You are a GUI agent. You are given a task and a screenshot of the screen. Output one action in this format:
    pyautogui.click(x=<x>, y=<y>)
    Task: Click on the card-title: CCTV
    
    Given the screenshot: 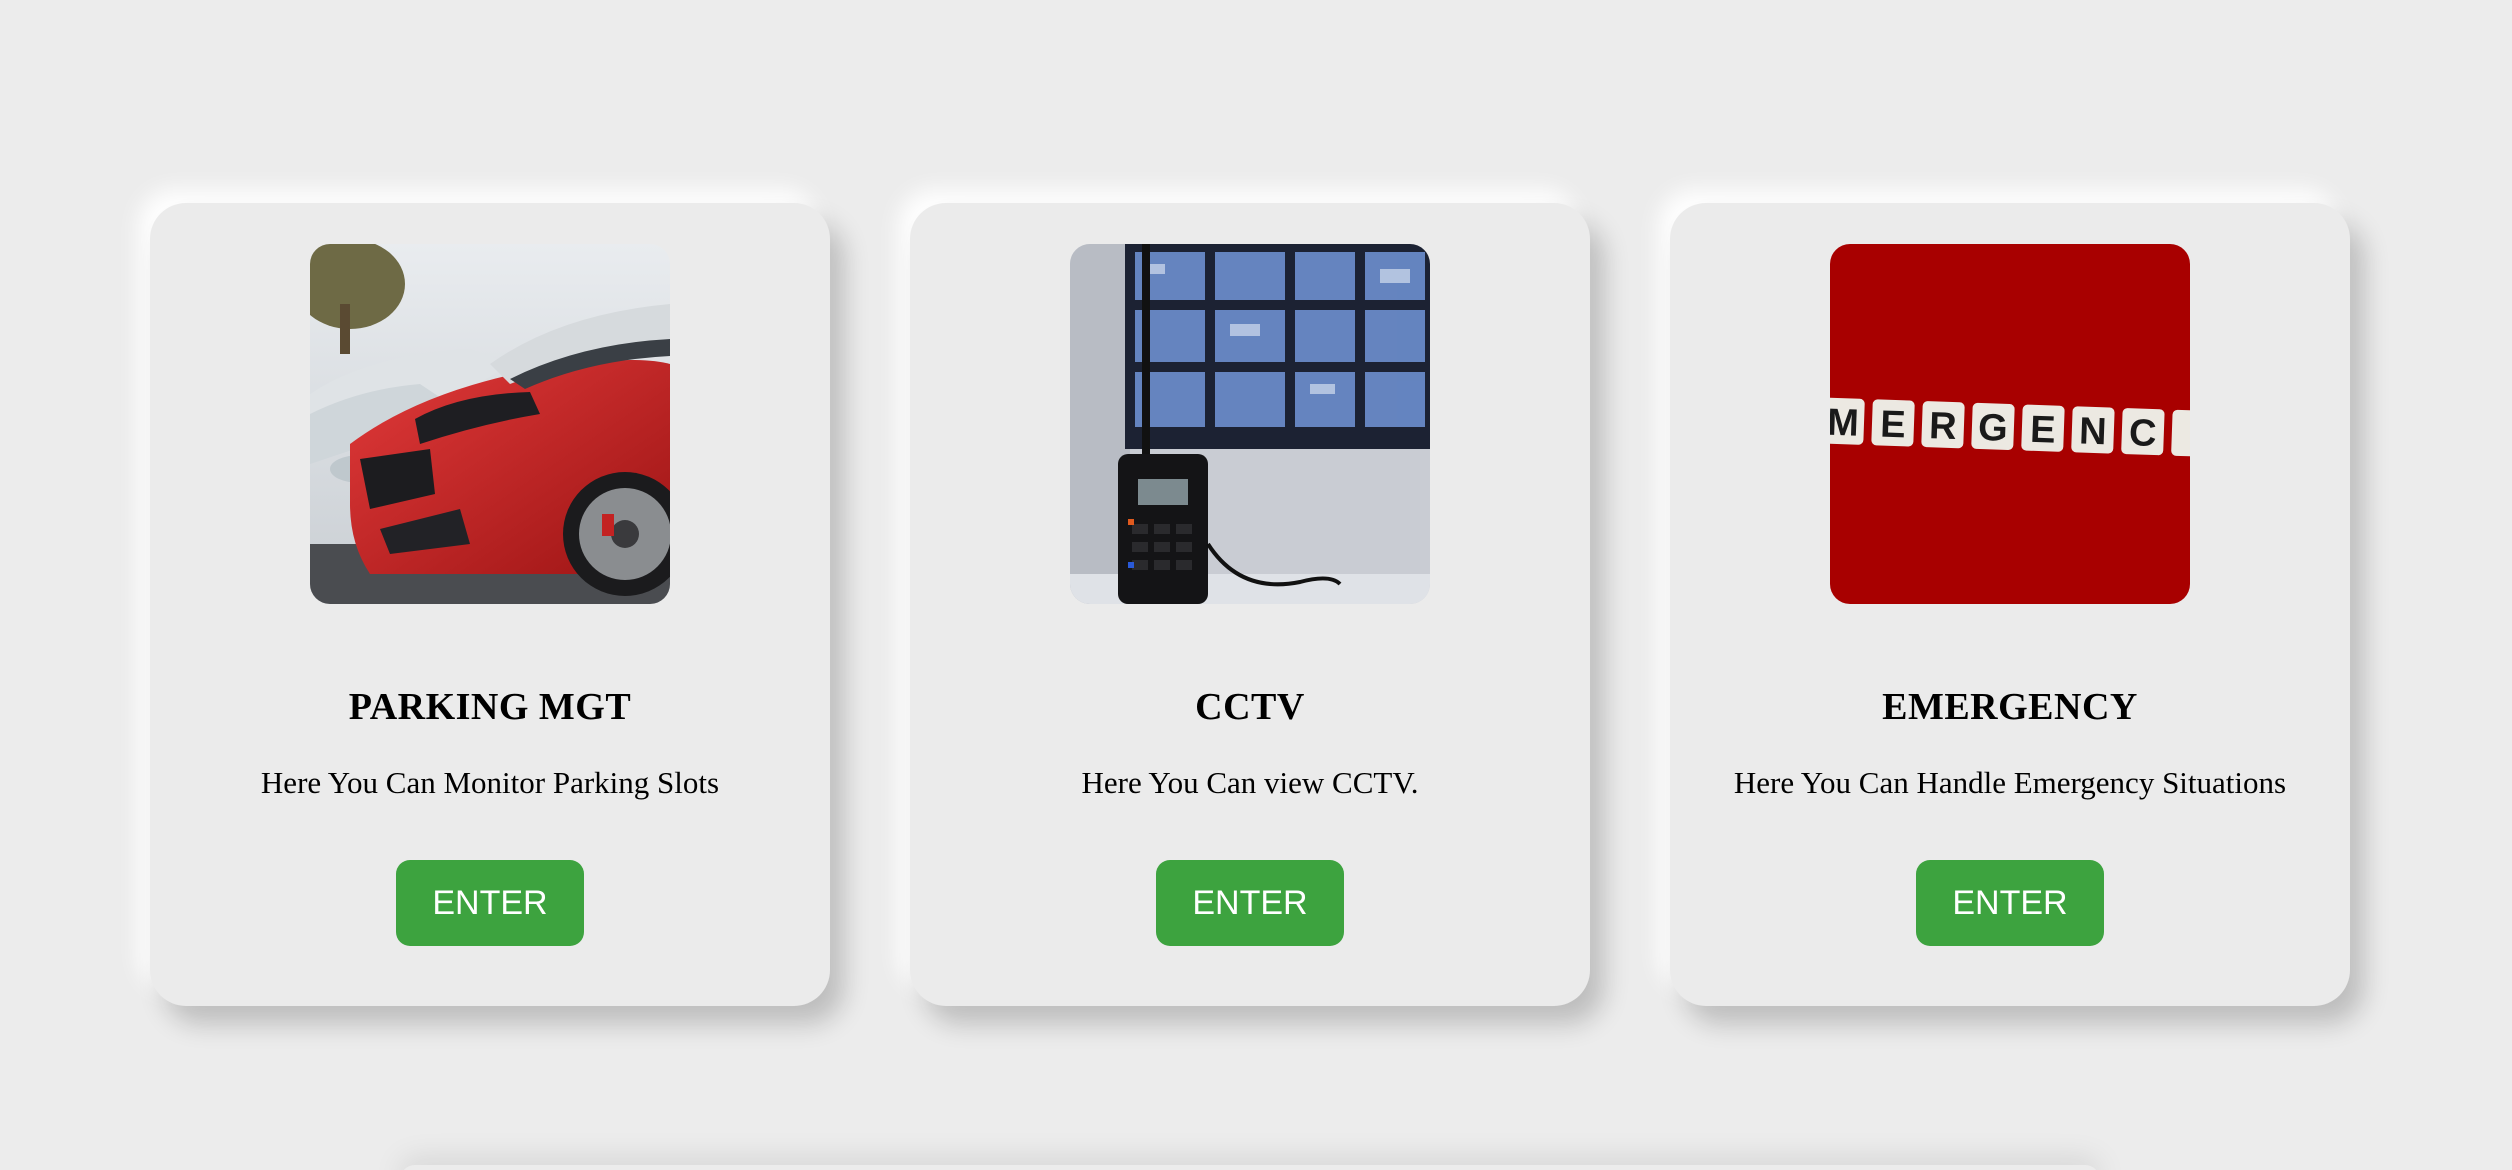 What is the action you would take?
    pyautogui.click(x=1250, y=707)
    